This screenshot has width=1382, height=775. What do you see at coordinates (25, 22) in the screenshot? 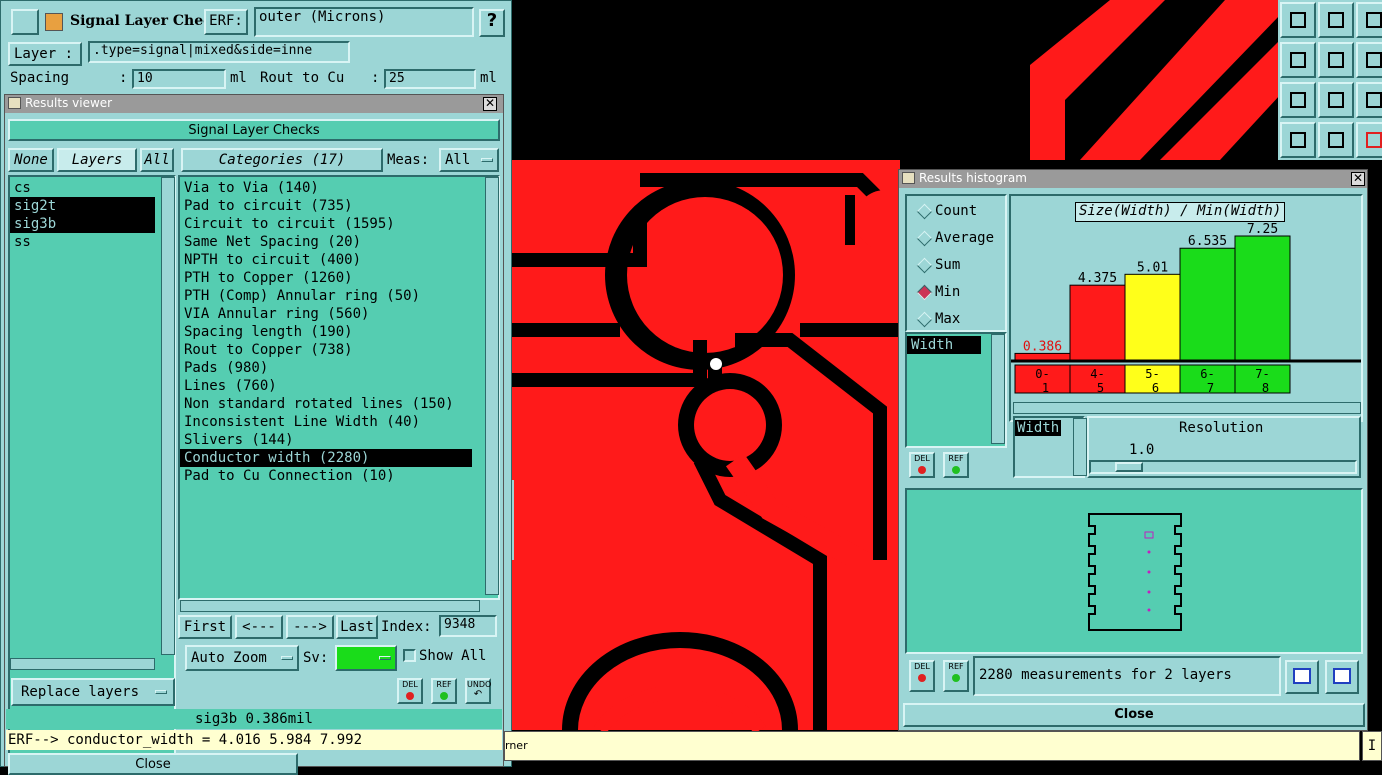
I see `menu-icon` at bounding box center [25, 22].